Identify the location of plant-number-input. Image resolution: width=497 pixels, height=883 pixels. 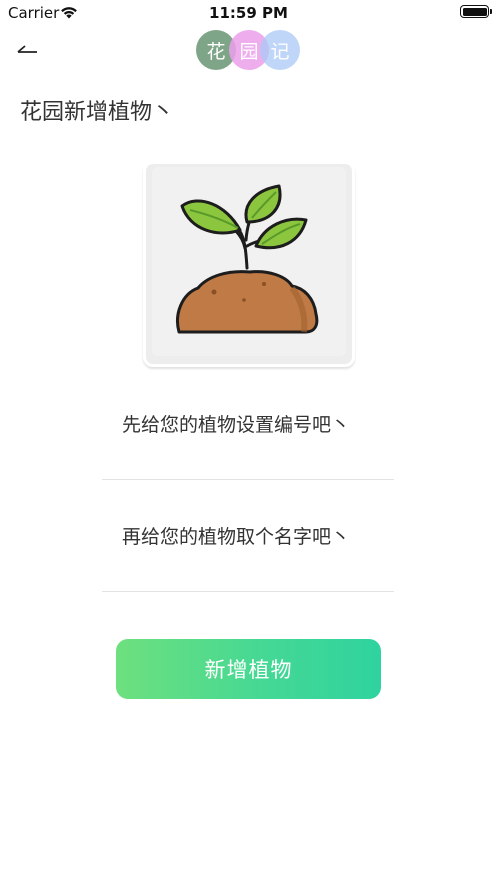
(248, 425).